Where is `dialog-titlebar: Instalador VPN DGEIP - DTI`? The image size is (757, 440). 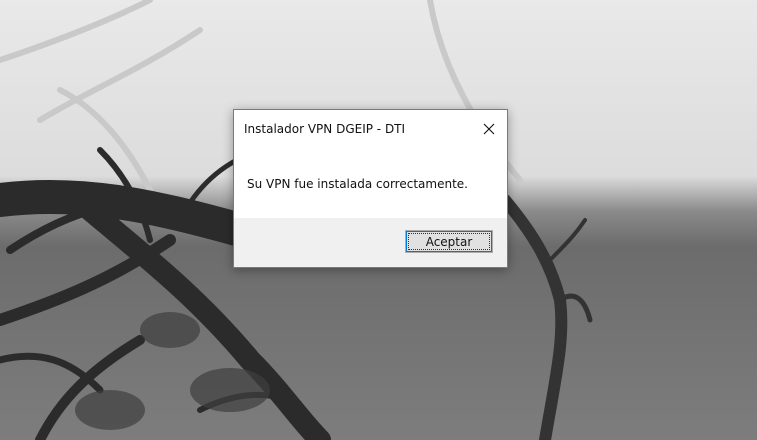
dialog-titlebar: Instalador VPN DGEIP - DTI is located at coordinates (370, 129).